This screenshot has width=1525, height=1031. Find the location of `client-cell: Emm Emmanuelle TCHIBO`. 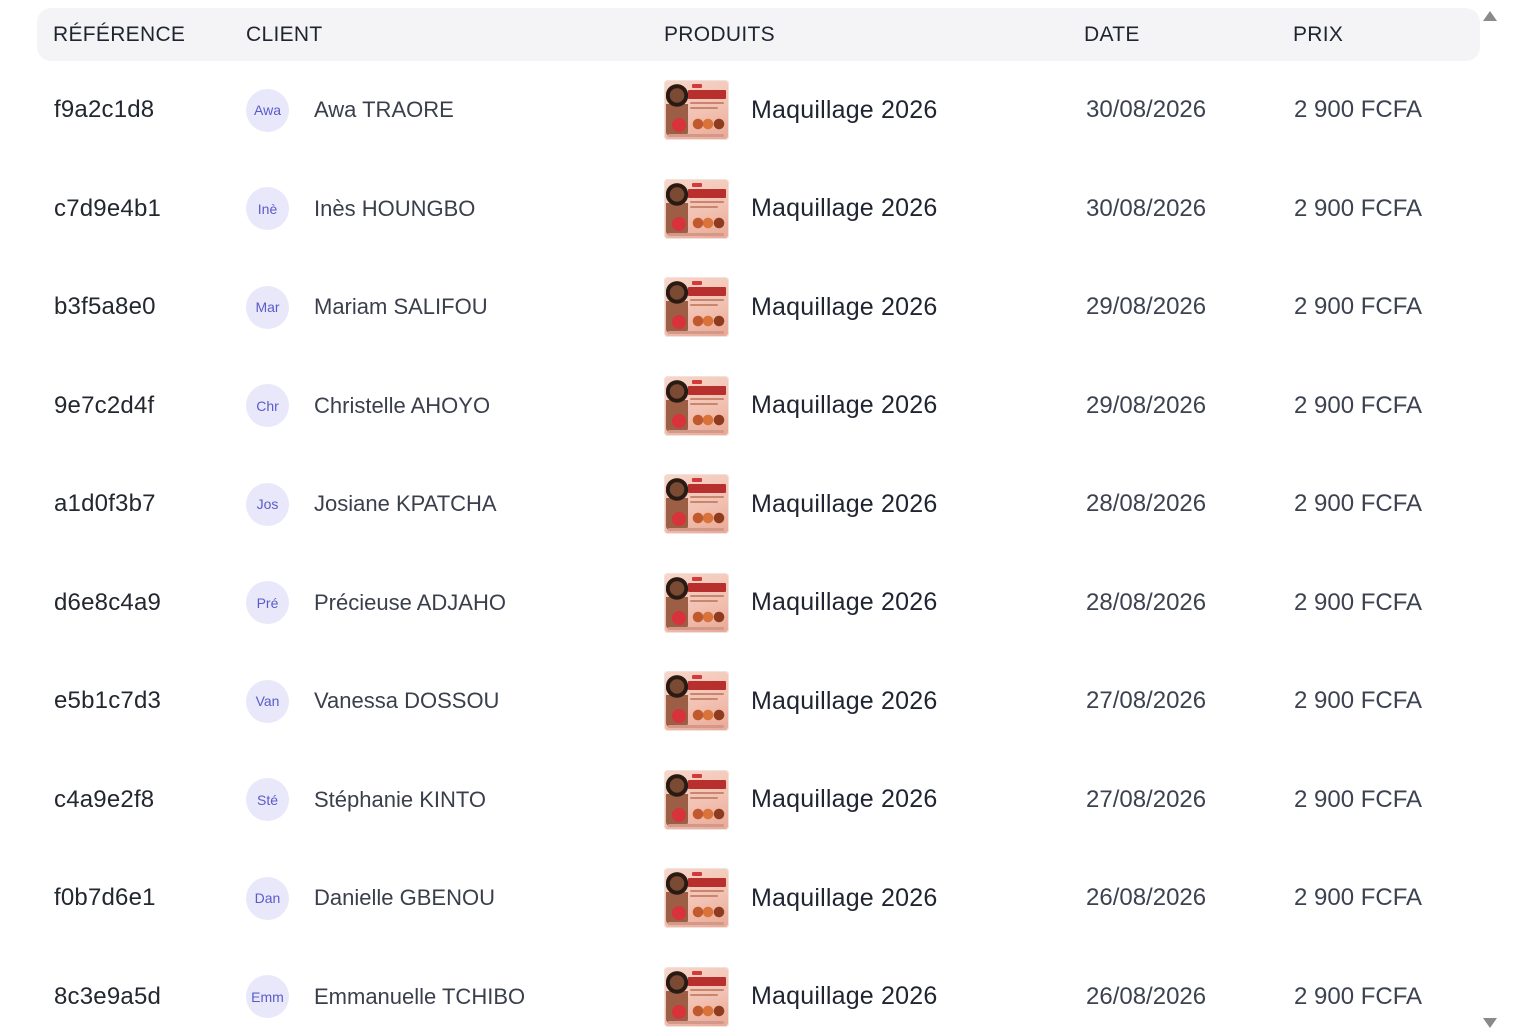

client-cell: Emm Emmanuelle TCHIBO is located at coordinates (385, 989).